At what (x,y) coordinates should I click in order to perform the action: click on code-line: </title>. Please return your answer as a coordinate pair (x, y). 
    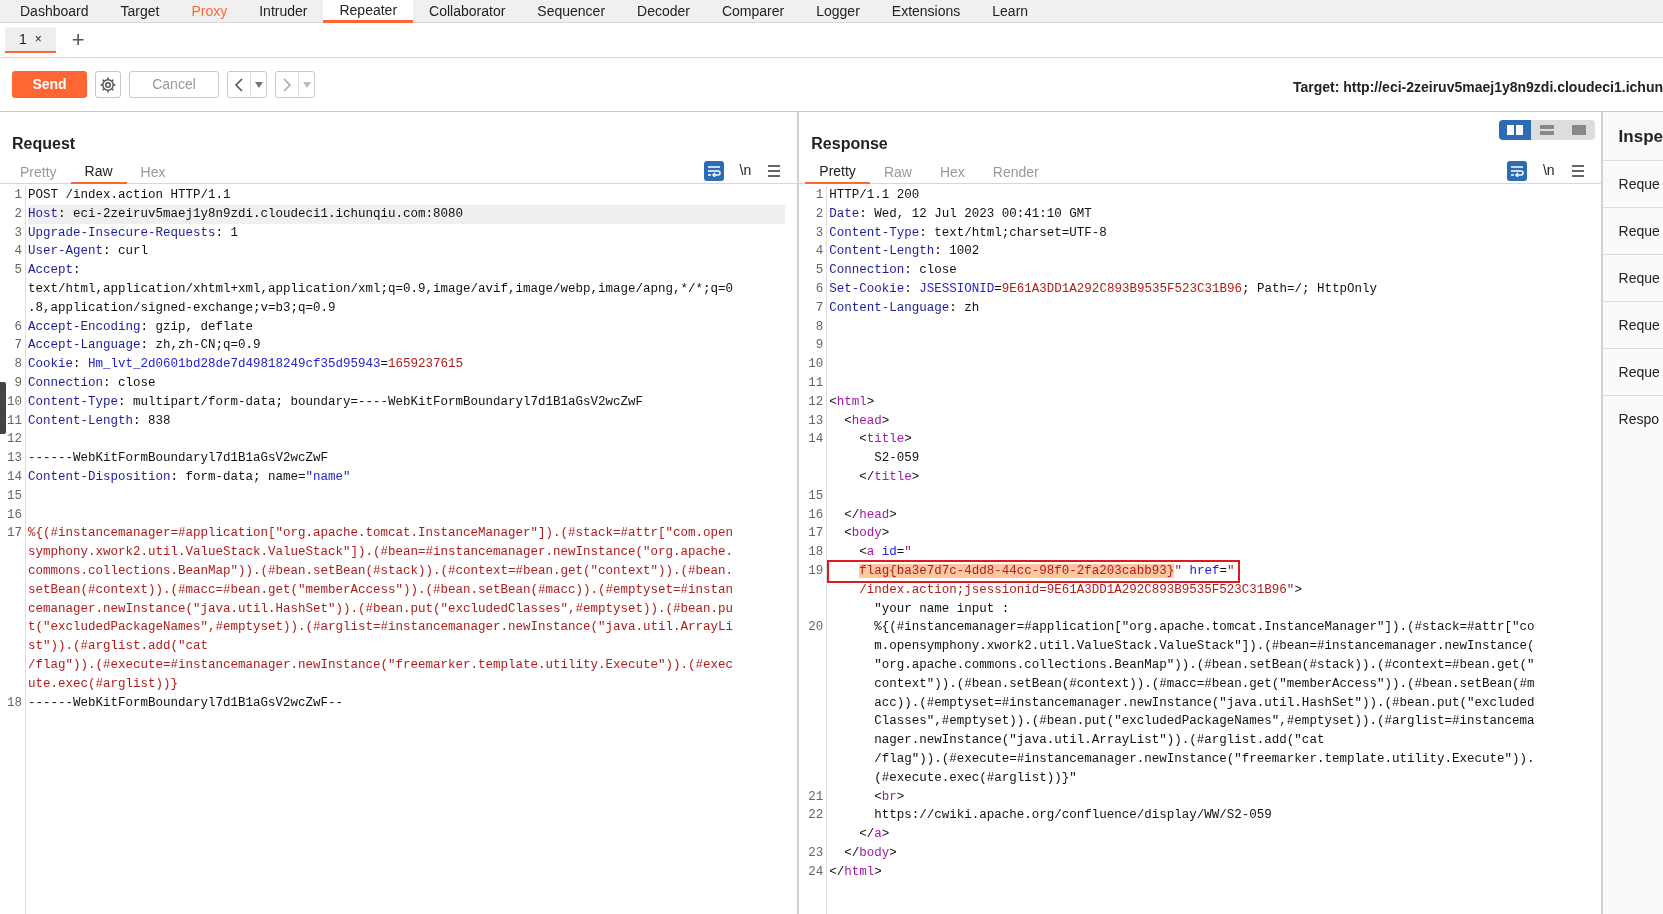
    Looking at the image, I should click on (889, 477).